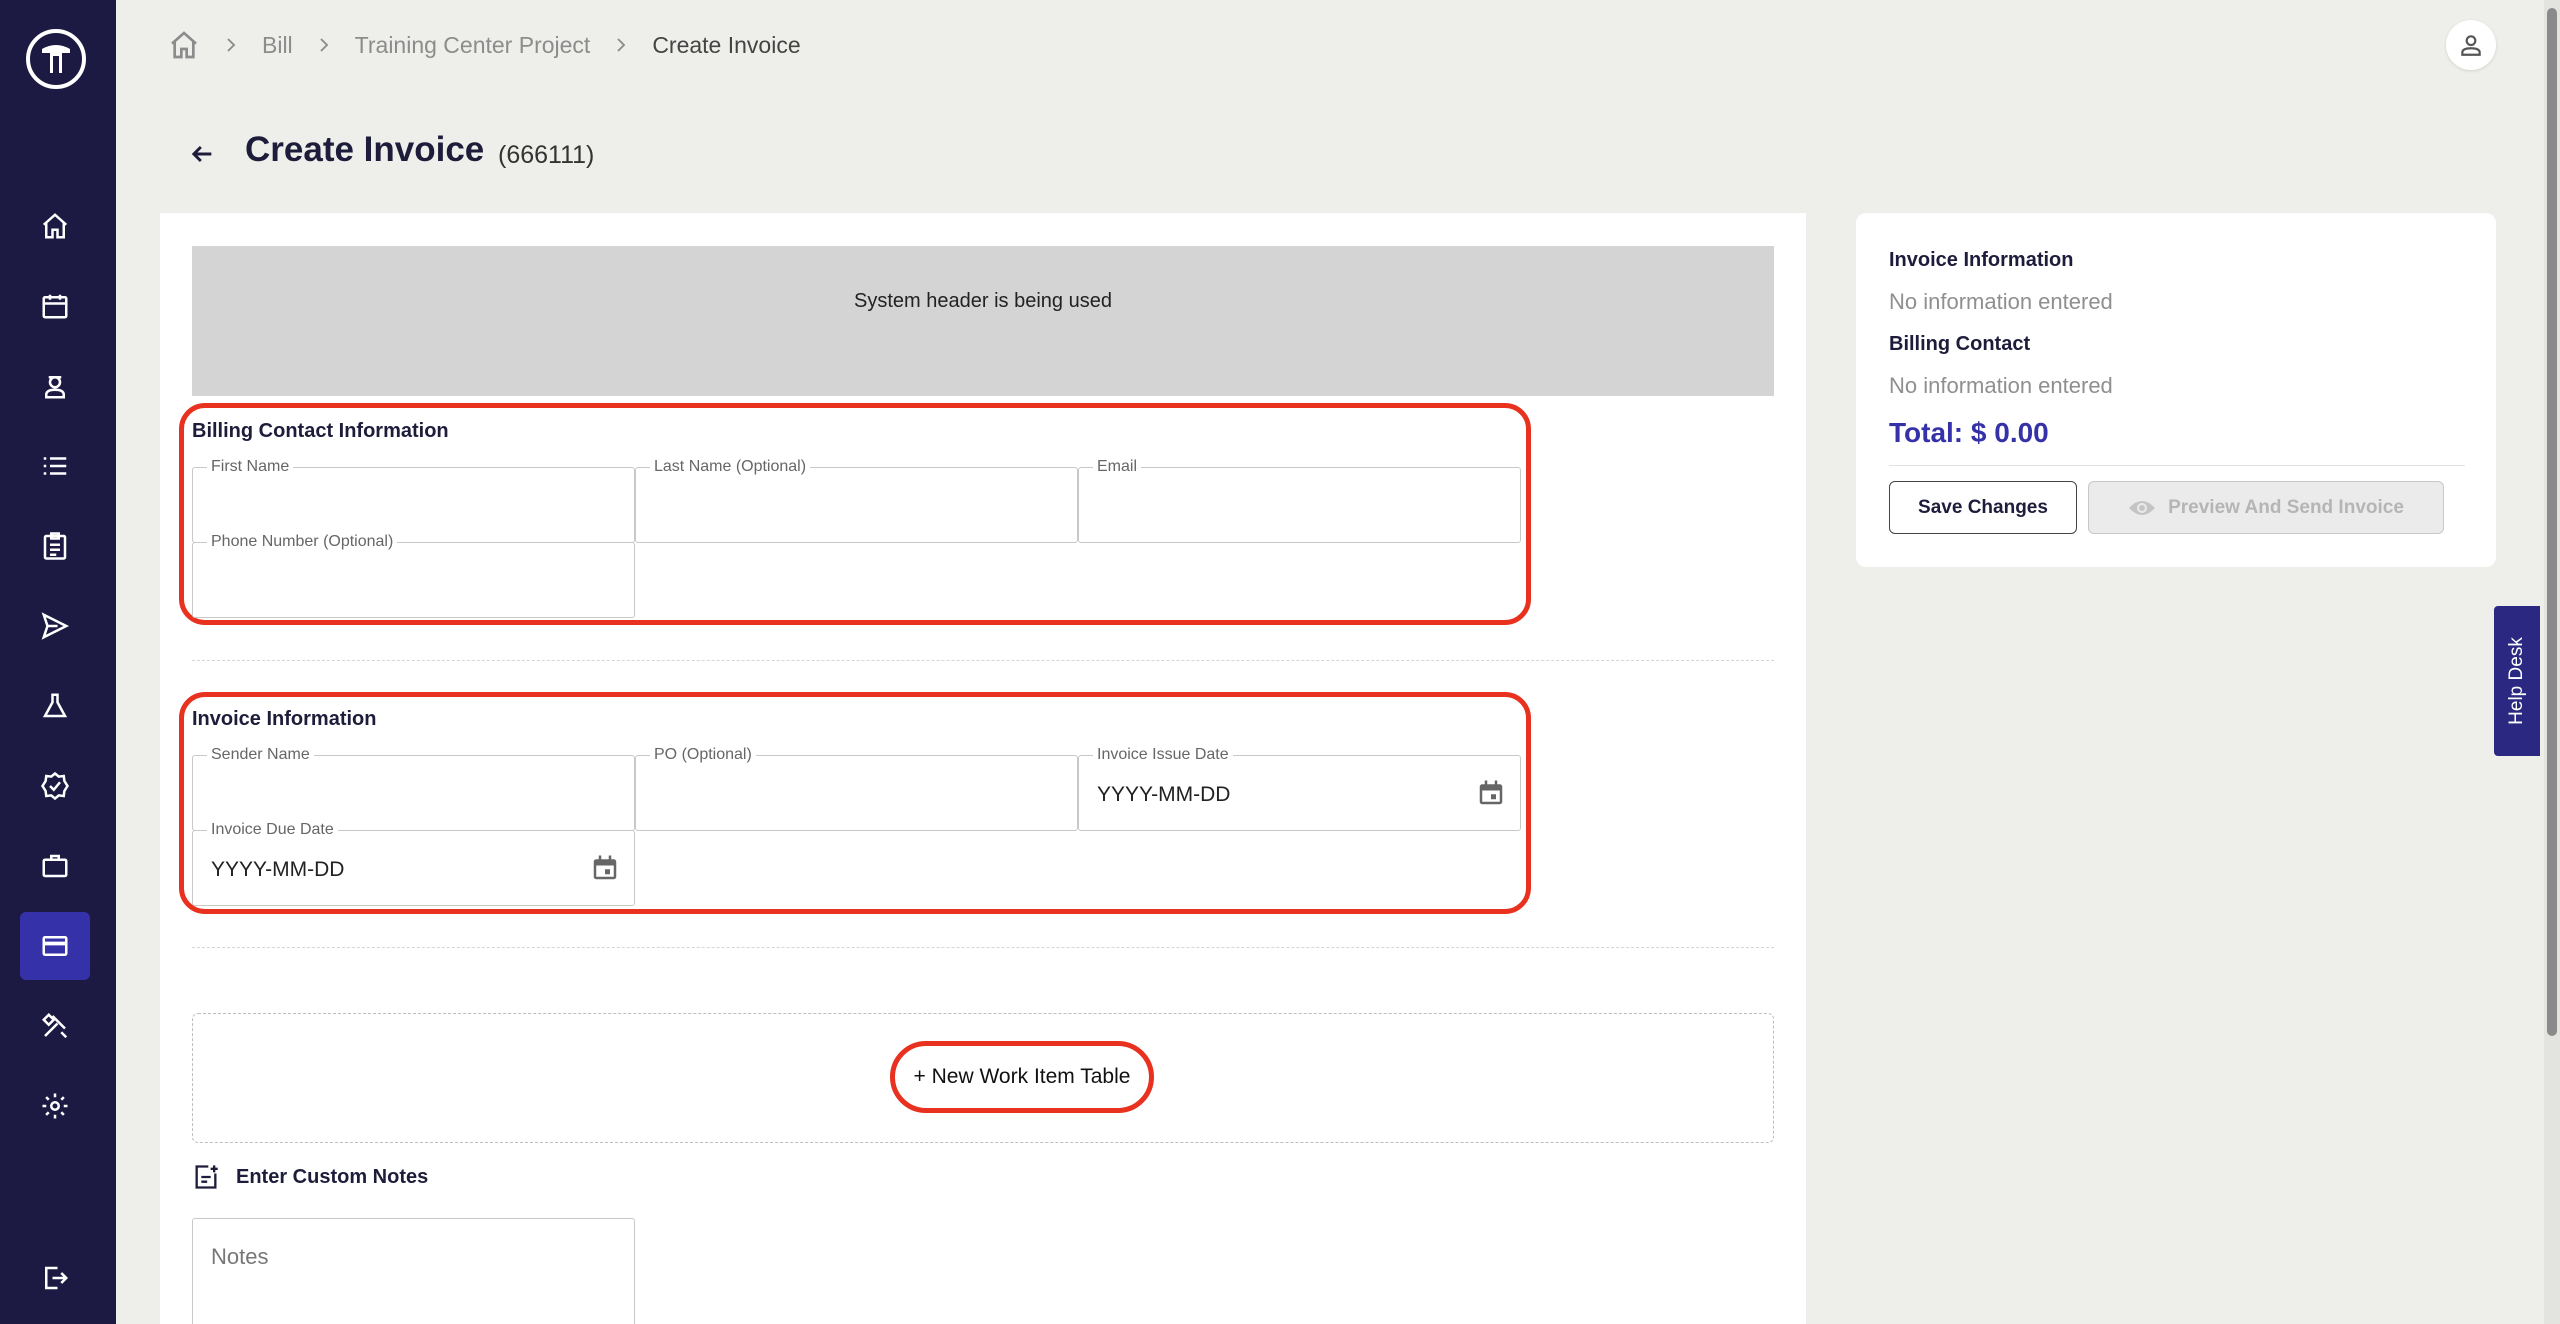 The image size is (2560, 1324). Describe the element at coordinates (272, 830) in the screenshot. I see `due-date-label: Invoice Due Date` at that location.